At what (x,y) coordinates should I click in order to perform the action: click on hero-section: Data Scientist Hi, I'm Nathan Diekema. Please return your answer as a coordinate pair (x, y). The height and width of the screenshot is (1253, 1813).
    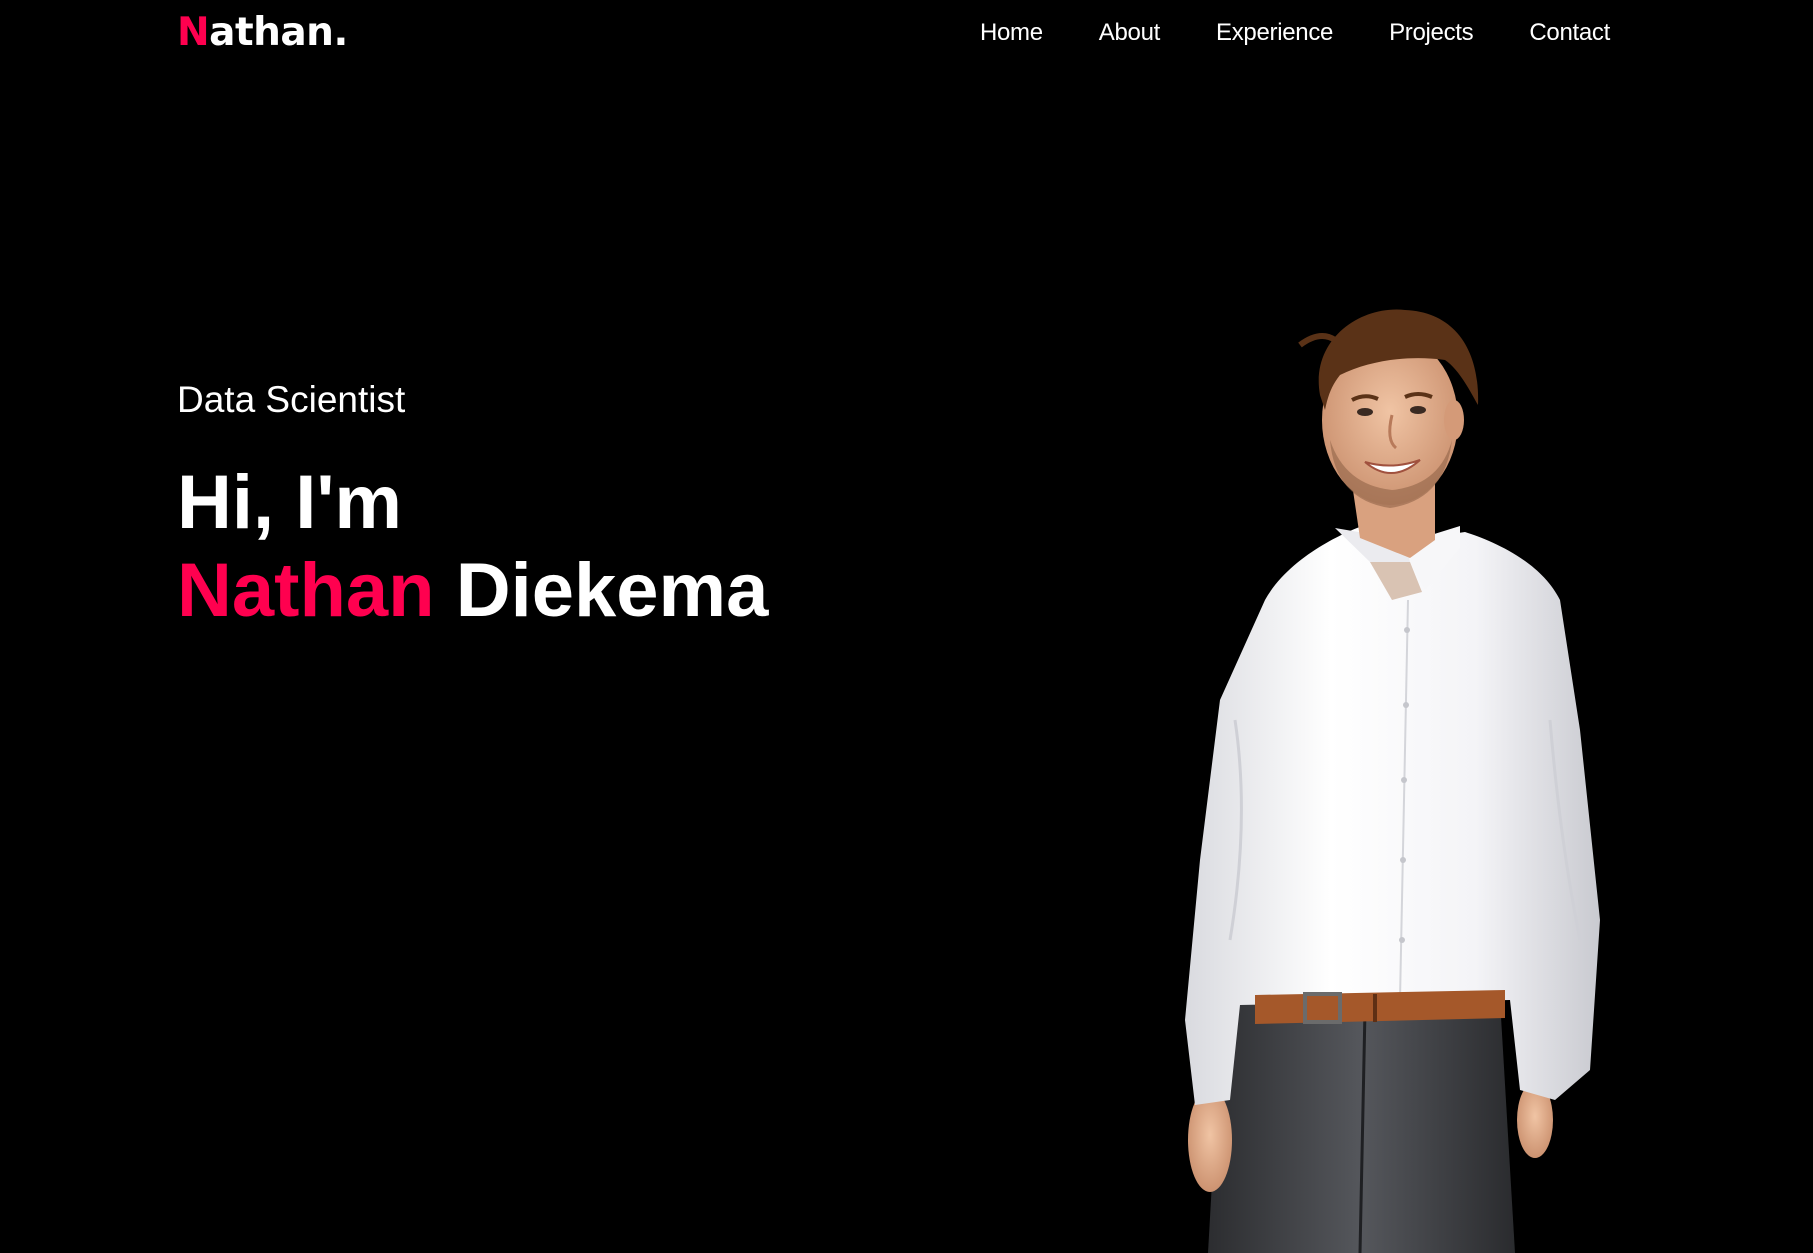
    Looking at the image, I should click on (472, 505).